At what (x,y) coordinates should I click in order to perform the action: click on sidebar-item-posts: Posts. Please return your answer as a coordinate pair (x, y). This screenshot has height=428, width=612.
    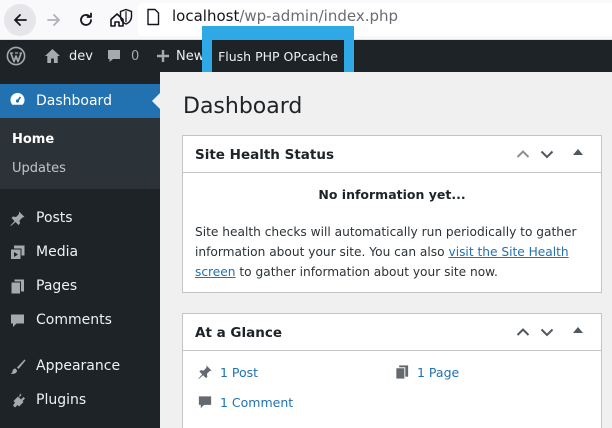
    Looking at the image, I should click on (80, 218).